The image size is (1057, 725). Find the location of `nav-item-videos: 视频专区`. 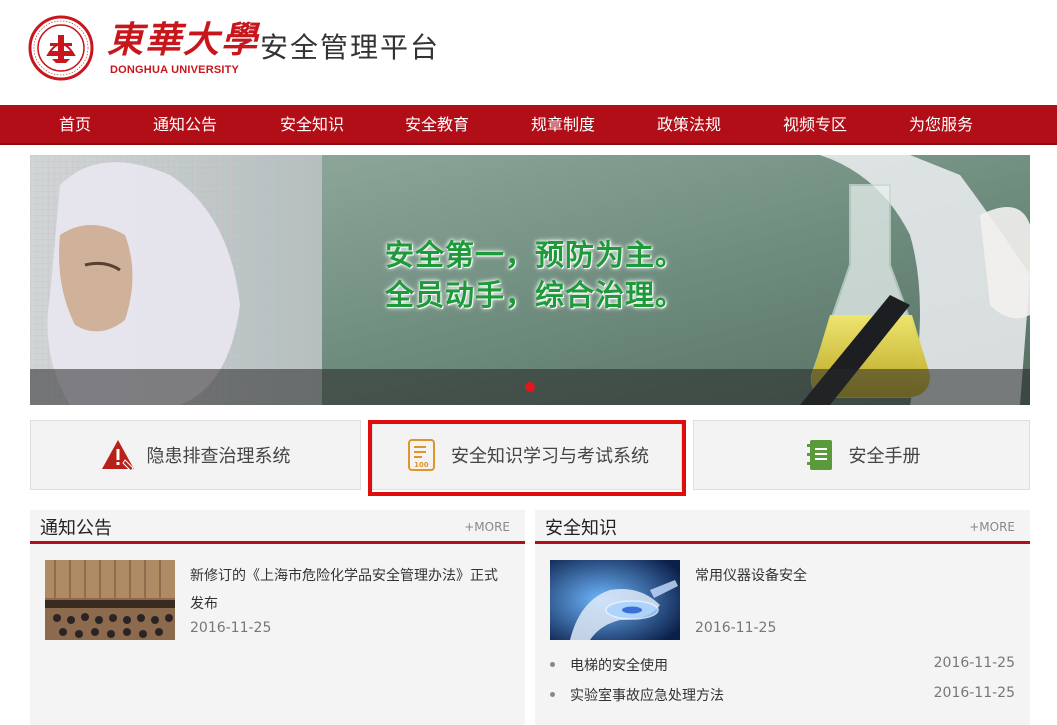

nav-item-videos: 视频专区 is located at coordinates (815, 125).